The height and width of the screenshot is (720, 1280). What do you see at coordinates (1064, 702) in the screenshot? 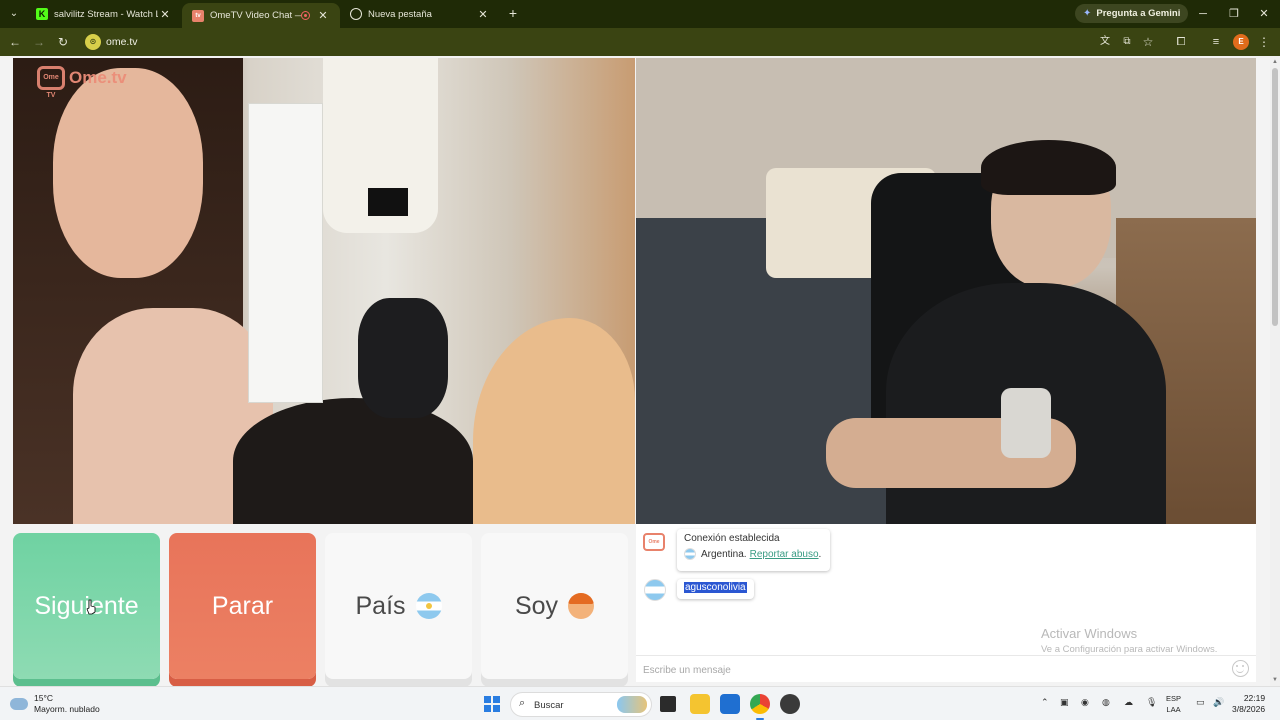
I see `tray-app-icon: ▣` at bounding box center [1064, 702].